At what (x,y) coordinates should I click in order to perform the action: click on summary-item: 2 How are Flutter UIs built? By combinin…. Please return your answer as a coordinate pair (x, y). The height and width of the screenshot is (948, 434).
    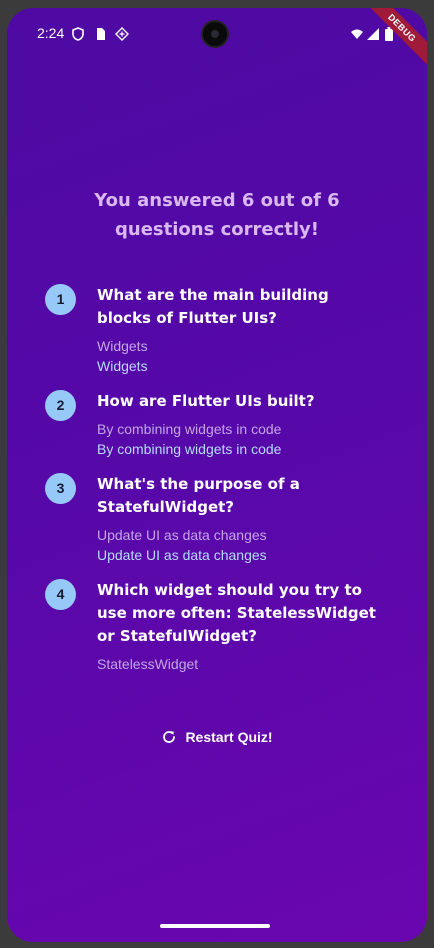
    Looking at the image, I should click on (215, 424).